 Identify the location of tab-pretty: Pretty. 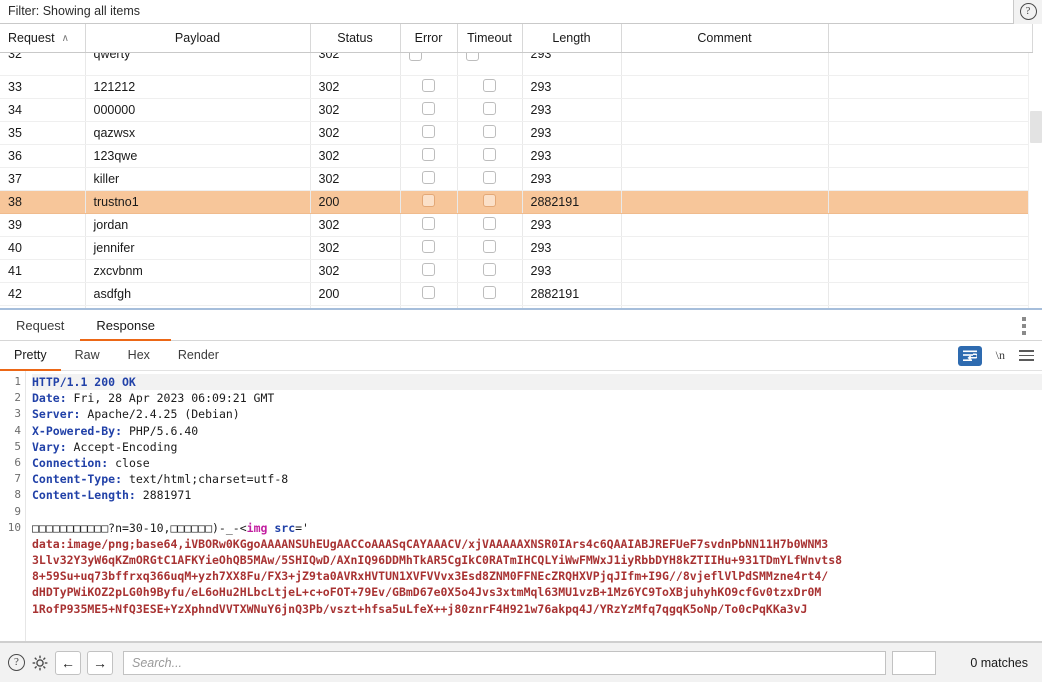
(30, 356).